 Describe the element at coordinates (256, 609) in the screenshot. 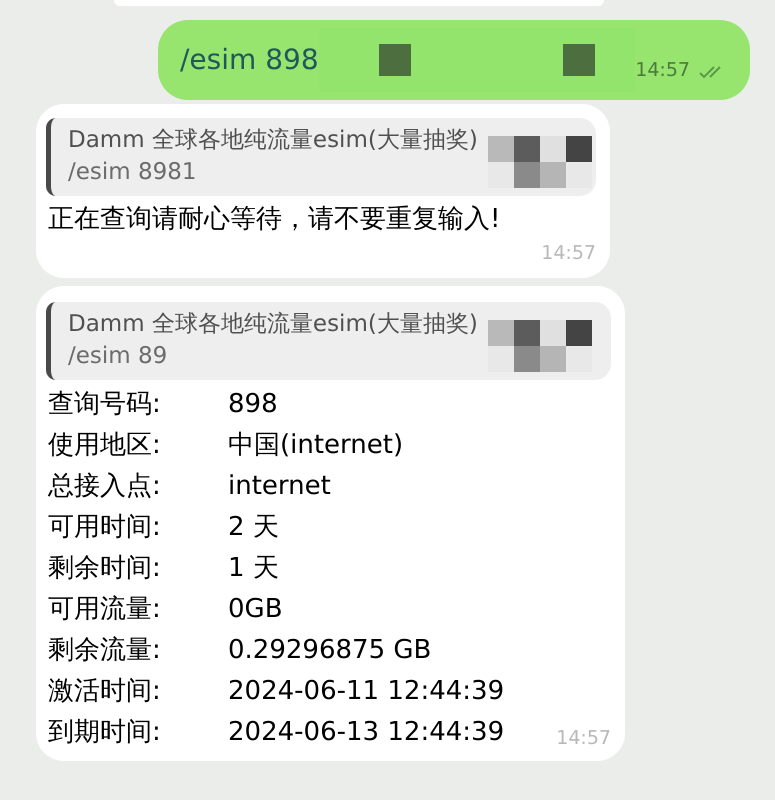

I see `field-value: 0GB` at that location.